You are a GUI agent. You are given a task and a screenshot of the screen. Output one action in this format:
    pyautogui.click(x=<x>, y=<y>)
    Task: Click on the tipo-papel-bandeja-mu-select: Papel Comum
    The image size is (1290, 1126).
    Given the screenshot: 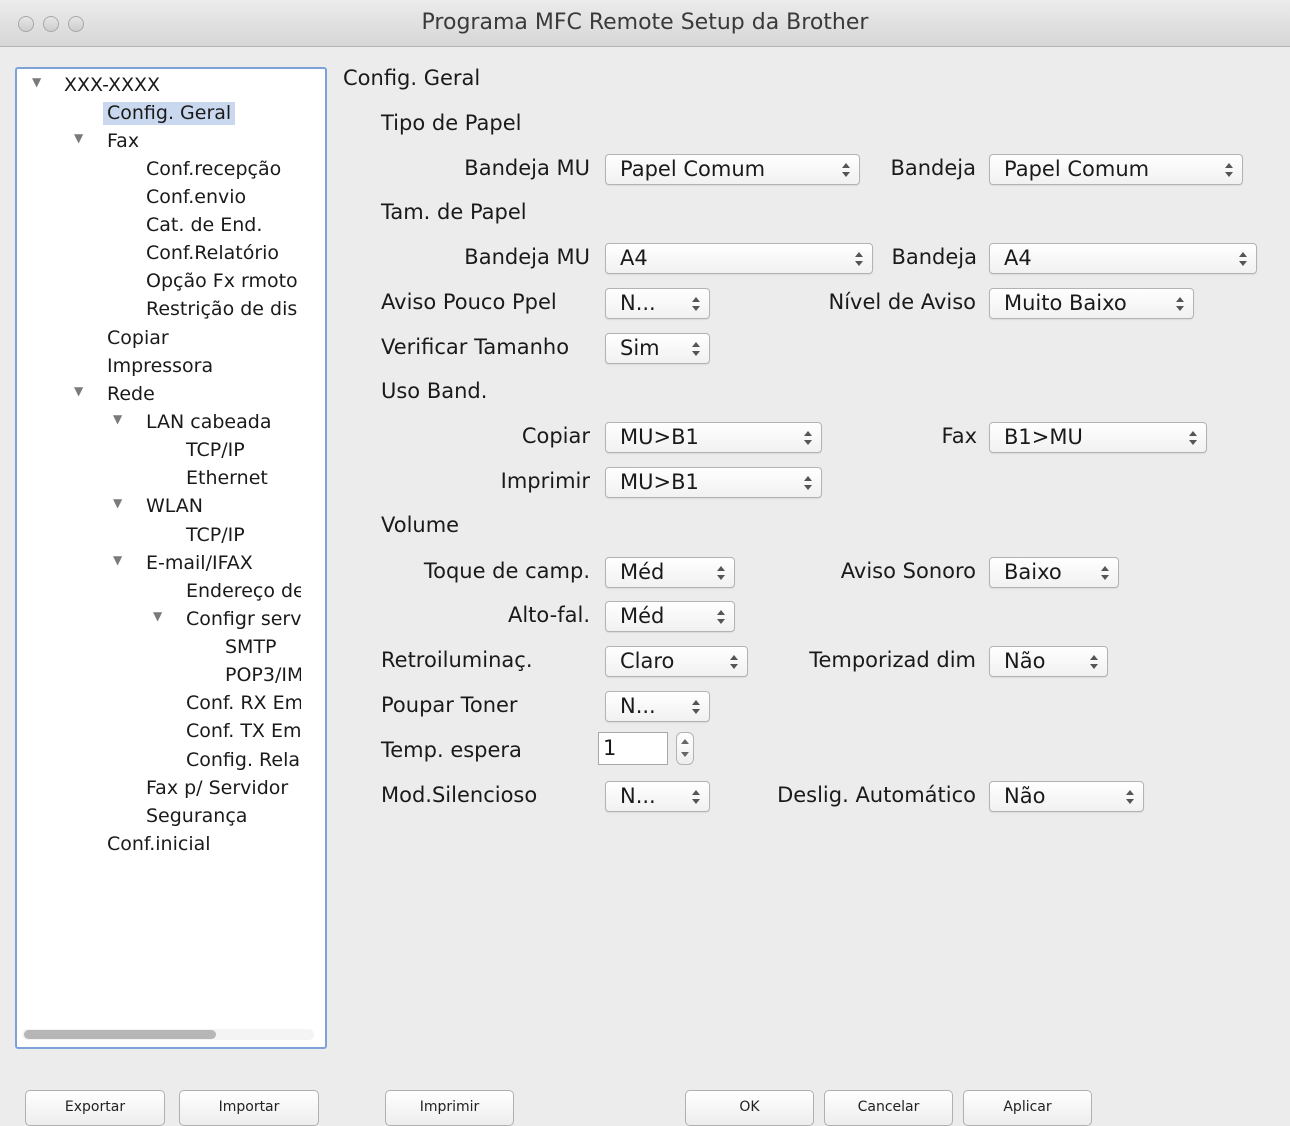 What is the action you would take?
    pyautogui.click(x=732, y=169)
    